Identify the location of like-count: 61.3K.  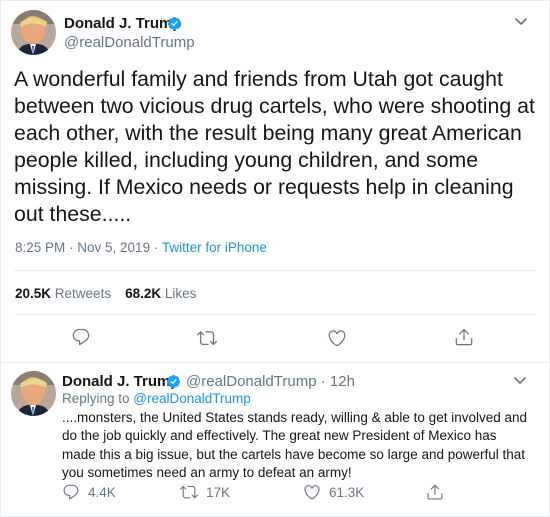
(347, 492).